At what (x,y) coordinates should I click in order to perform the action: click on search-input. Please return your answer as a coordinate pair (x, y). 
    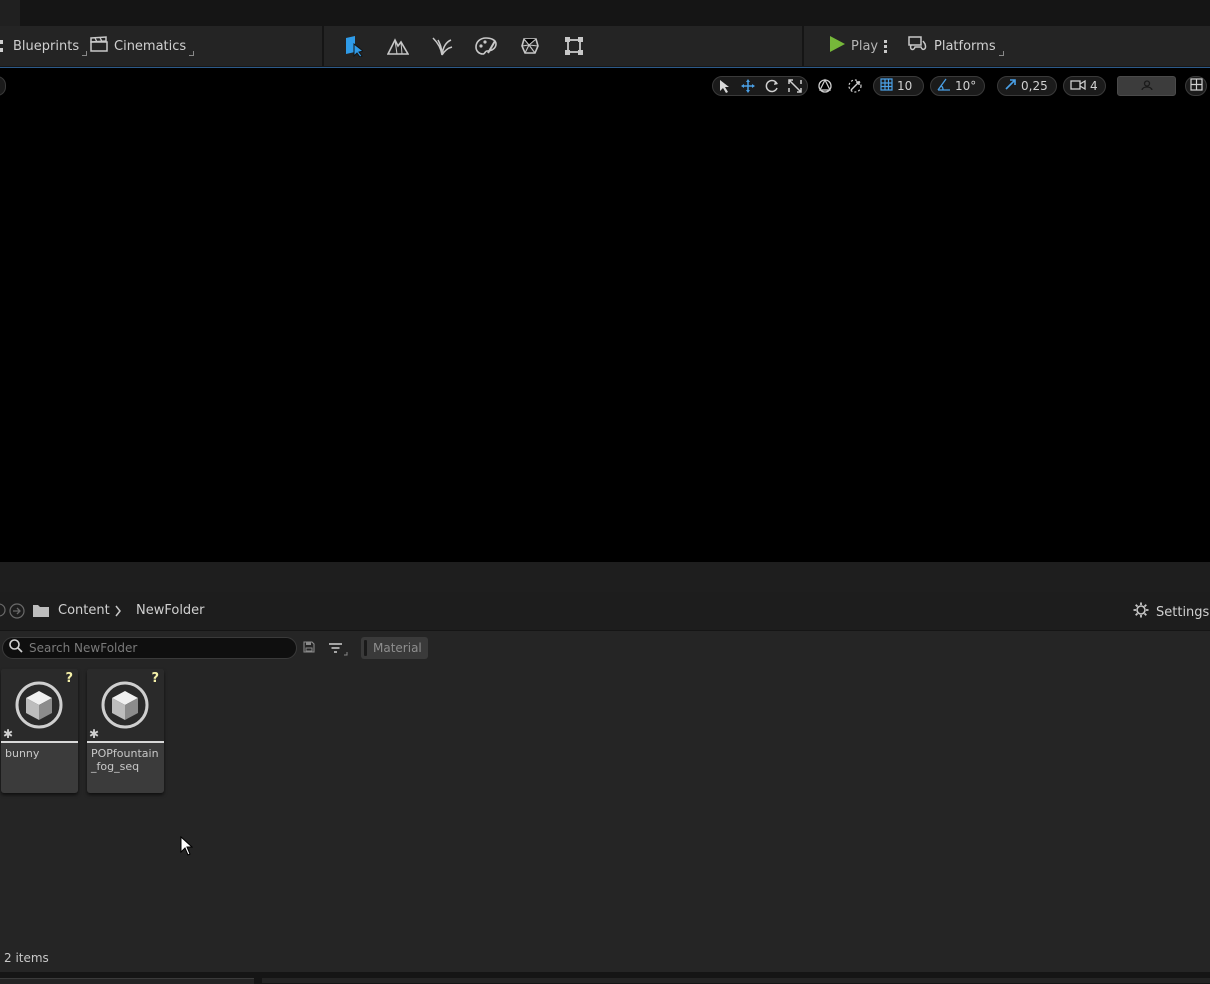
    Looking at the image, I should click on (154, 648).